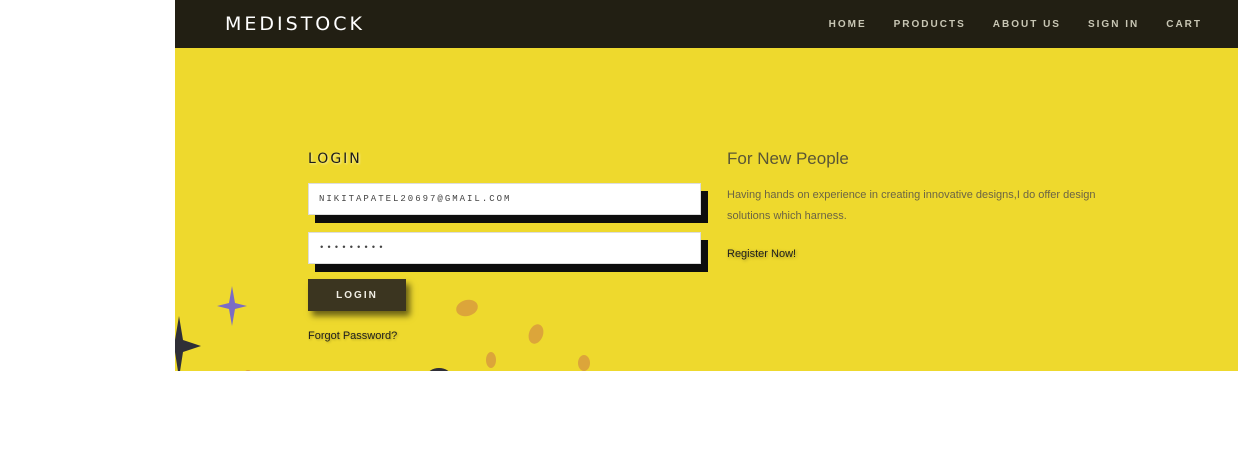  I want to click on nav-about-us: ABOUT US, so click(1027, 24).